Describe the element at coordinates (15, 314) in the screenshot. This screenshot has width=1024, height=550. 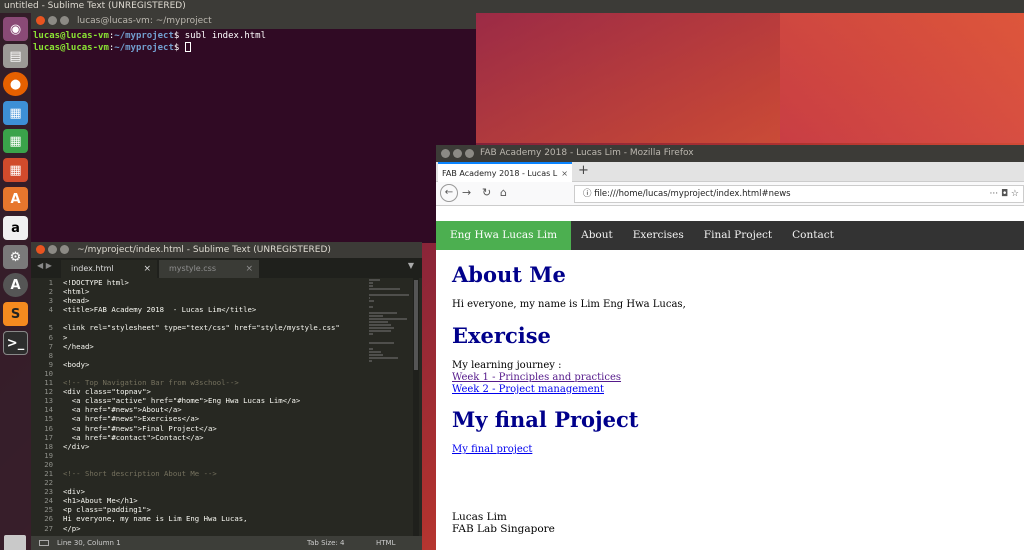
I see `sublime-icon: S` at that location.